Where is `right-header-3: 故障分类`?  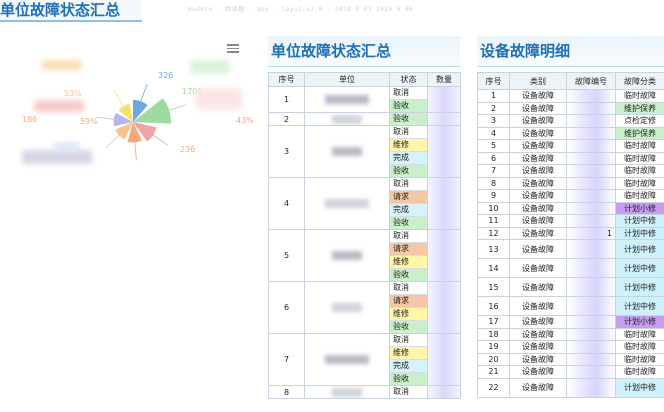
right-header-3: 故障分类 is located at coordinates (639, 81).